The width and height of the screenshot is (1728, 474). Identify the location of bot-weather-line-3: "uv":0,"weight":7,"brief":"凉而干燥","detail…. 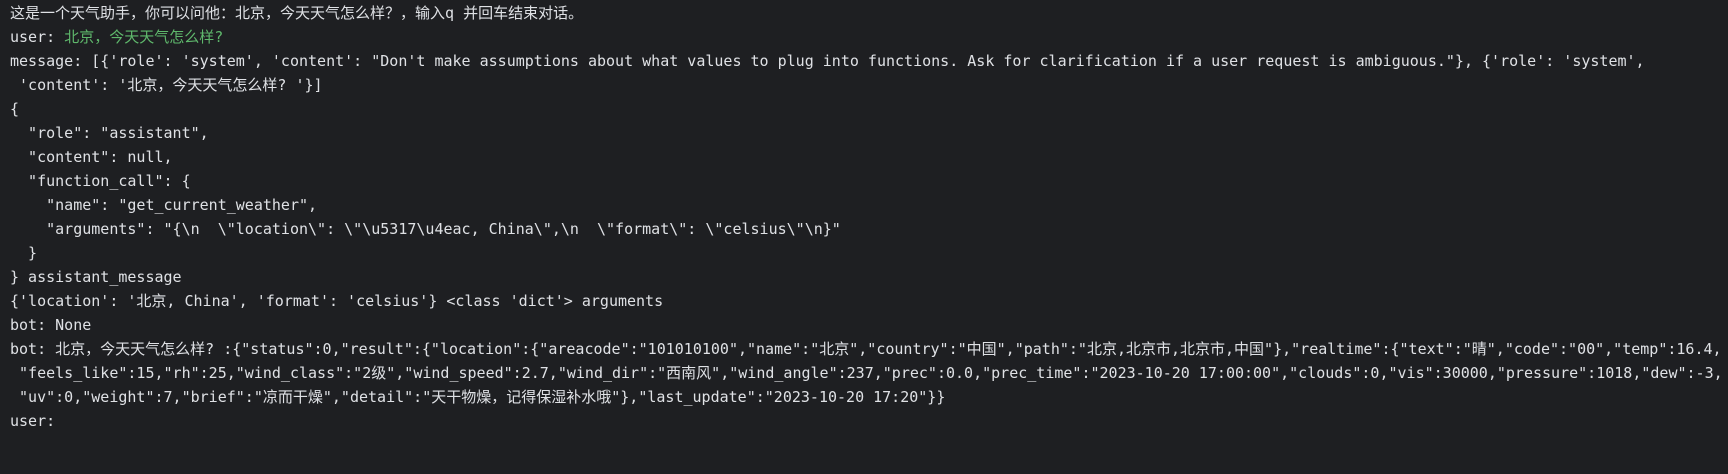
(478, 397).